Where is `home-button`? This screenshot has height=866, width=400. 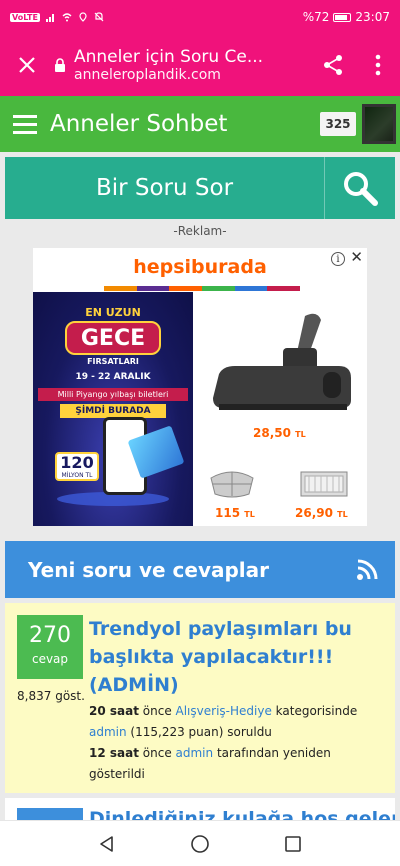 home-button is located at coordinates (200, 844).